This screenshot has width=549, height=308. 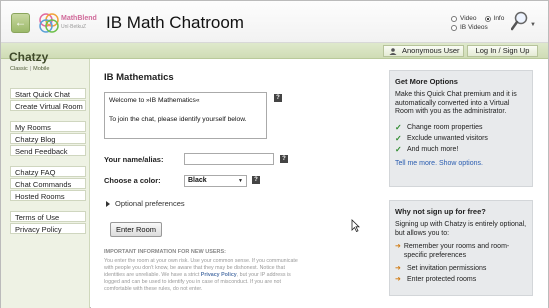 I want to click on sidebar-item-chatzy-blog: Chatzy Blog, so click(x=48, y=138).